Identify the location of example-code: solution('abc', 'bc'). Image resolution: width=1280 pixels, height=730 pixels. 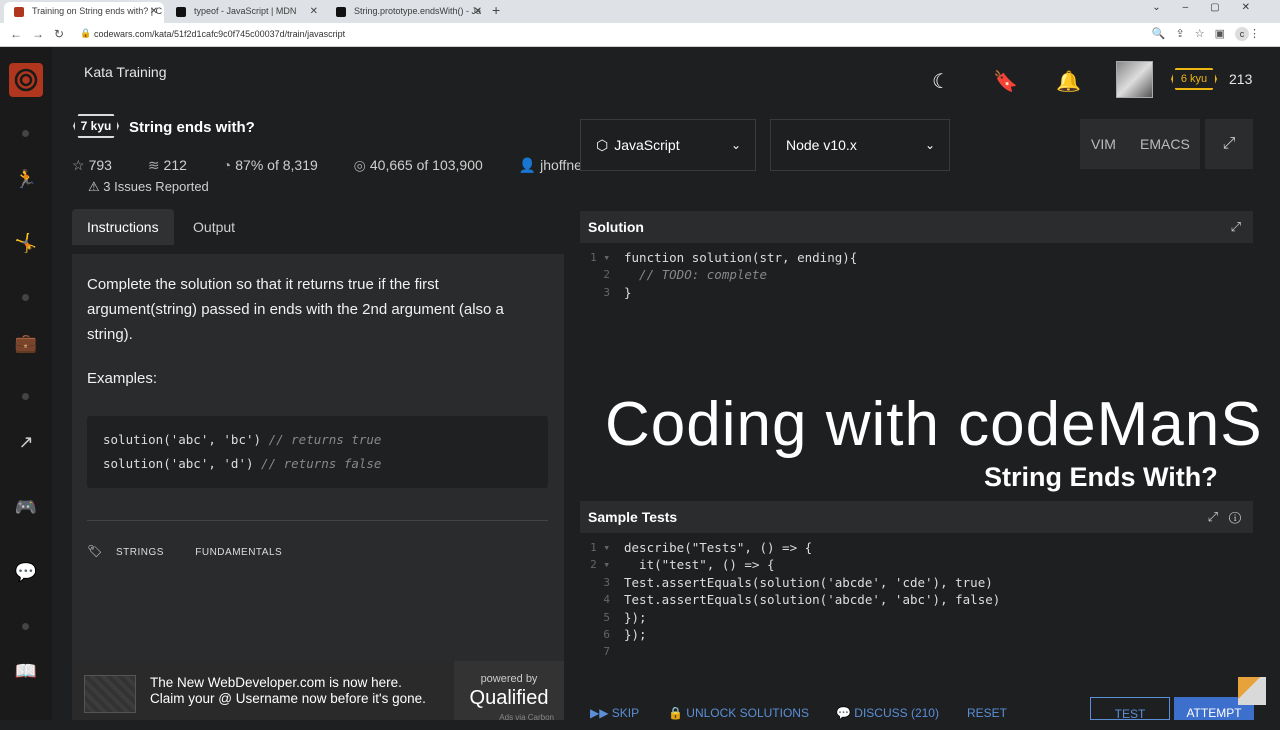
(182, 439).